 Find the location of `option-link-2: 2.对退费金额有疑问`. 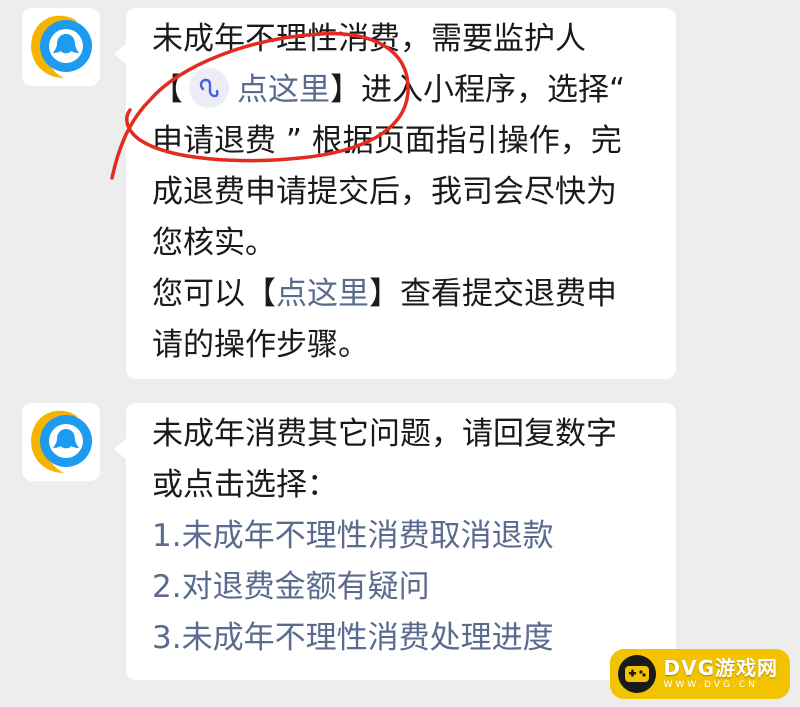

option-link-2: 2.对退费金额有疑问 is located at coordinates (402, 587).